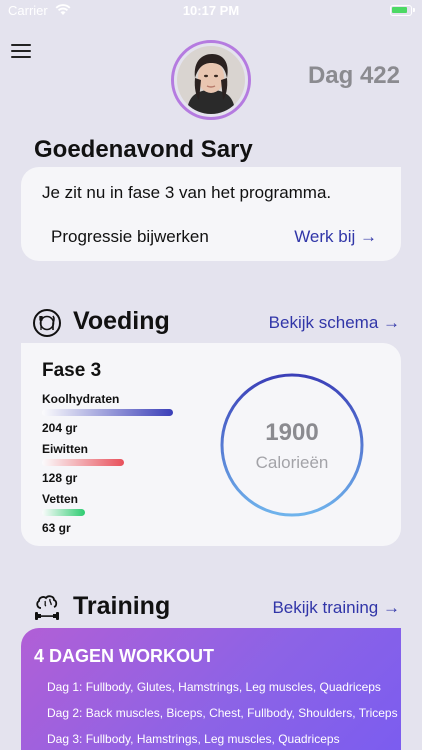 The image size is (422, 750). What do you see at coordinates (334, 323) in the screenshot?
I see `view-schedule-link: Bekijk schema →` at bounding box center [334, 323].